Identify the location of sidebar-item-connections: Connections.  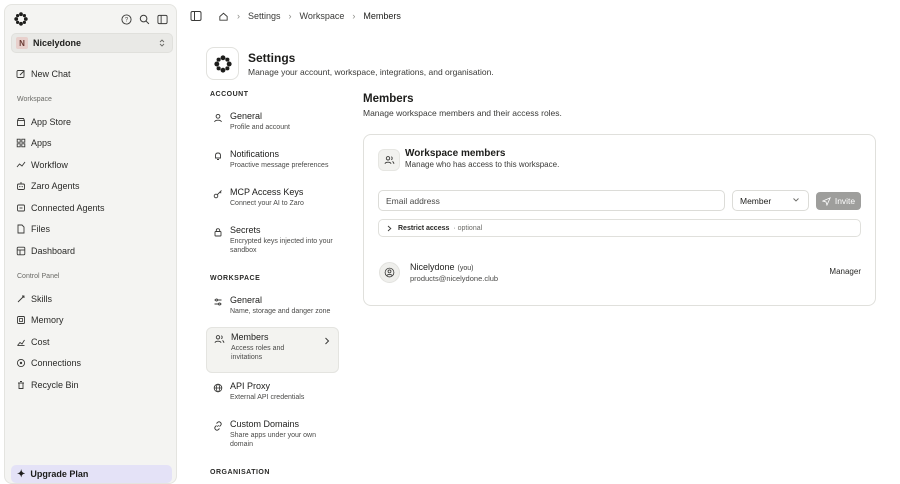
(92, 363).